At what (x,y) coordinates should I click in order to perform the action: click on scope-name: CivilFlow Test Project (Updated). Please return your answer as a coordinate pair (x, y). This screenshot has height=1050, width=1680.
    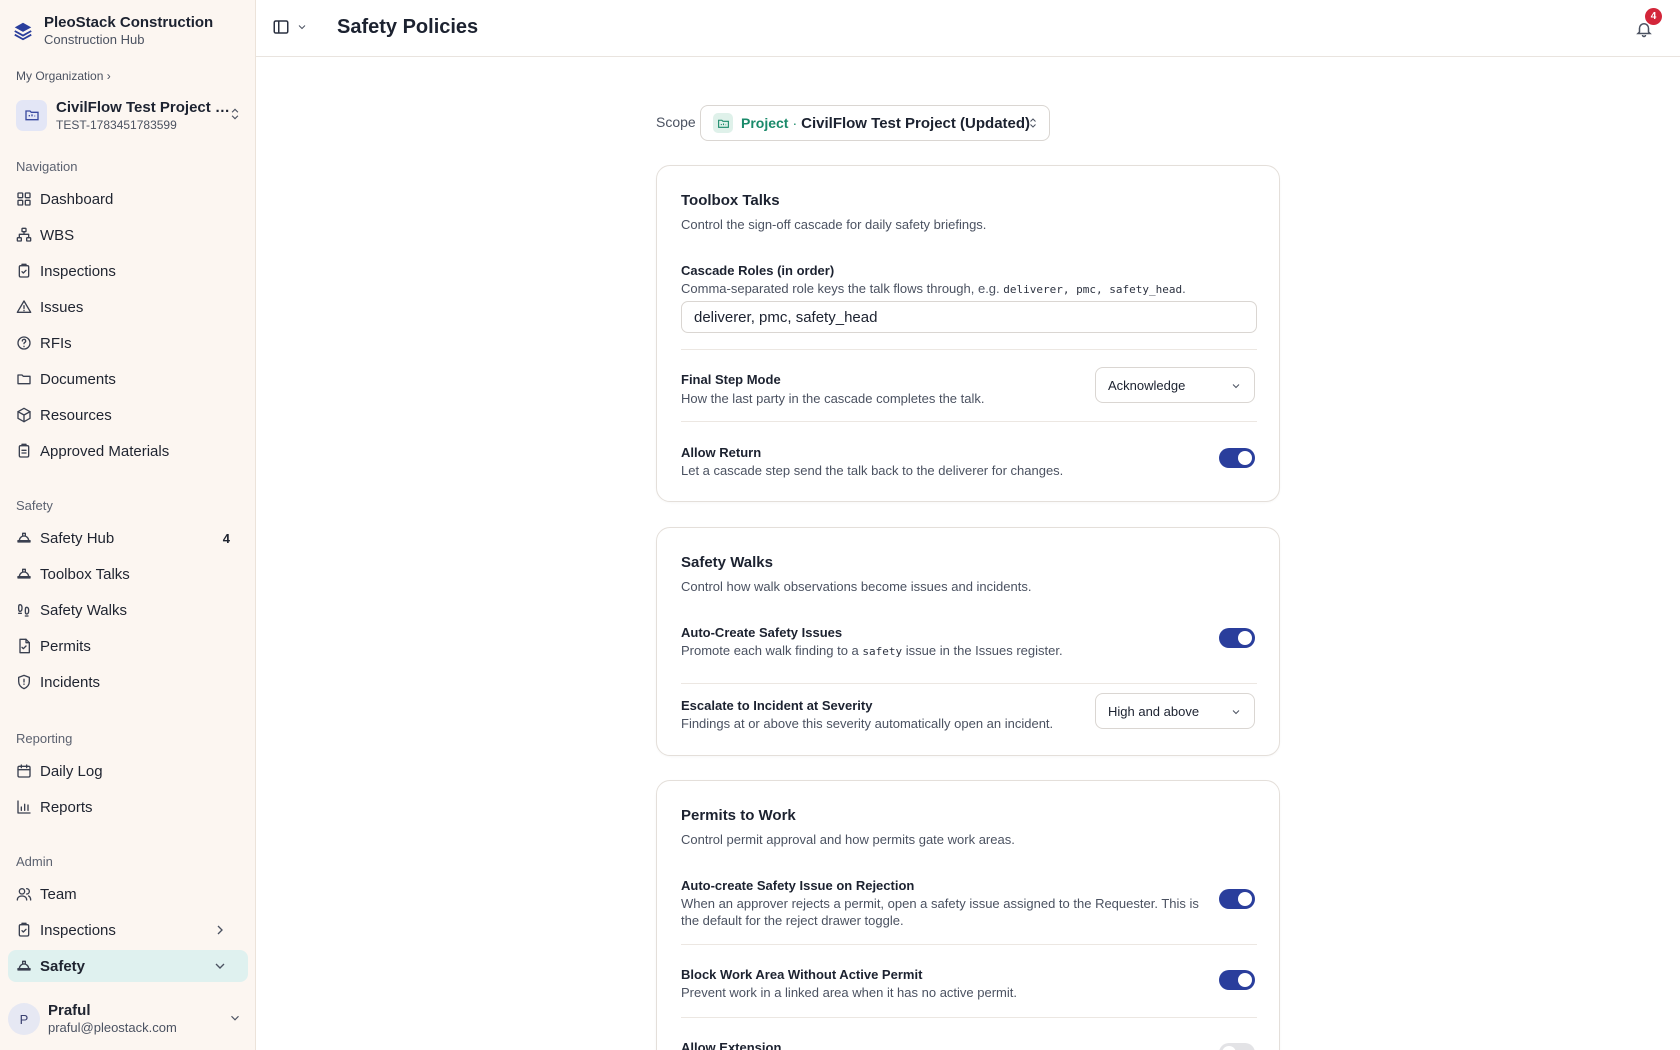
    Looking at the image, I should click on (916, 123).